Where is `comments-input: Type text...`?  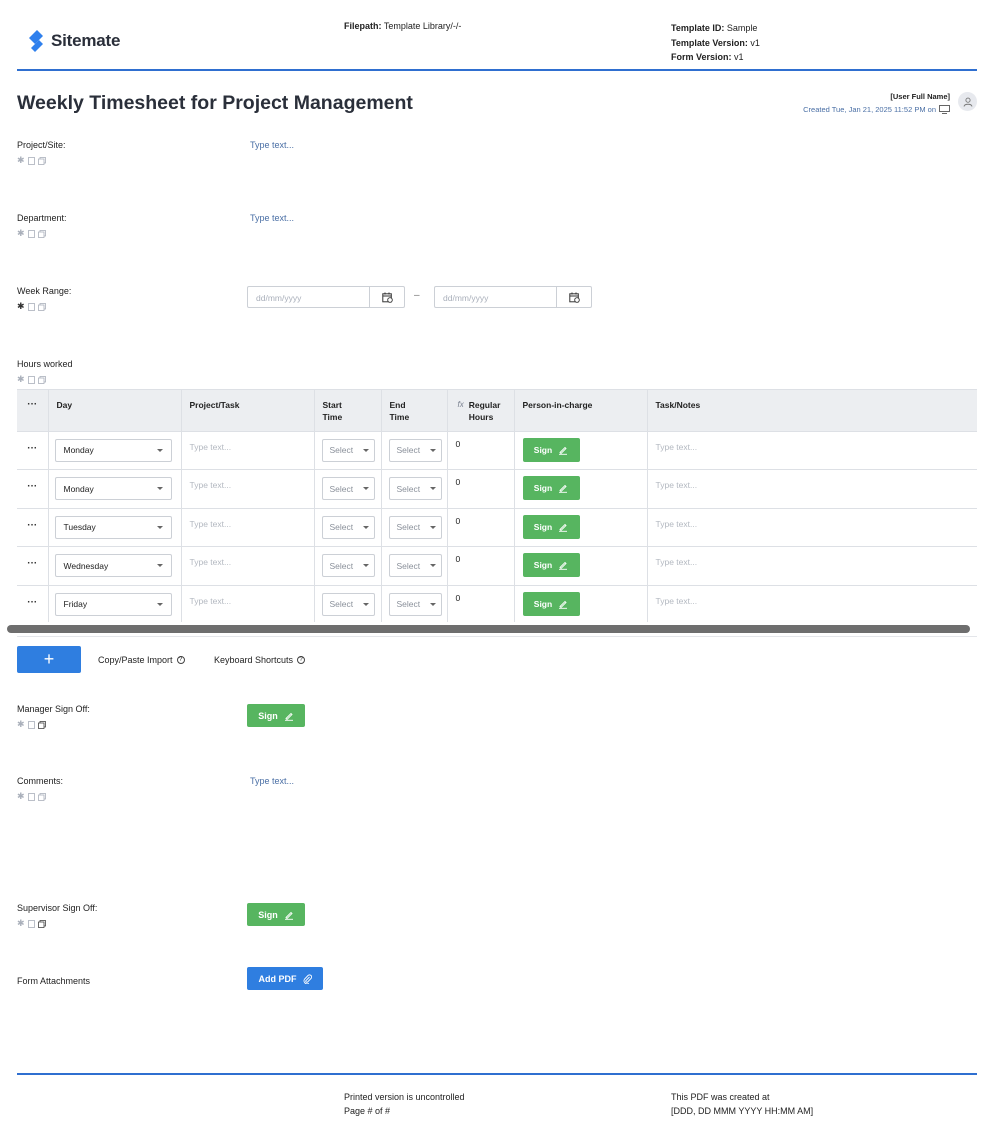 comments-input: Type text... is located at coordinates (272, 781).